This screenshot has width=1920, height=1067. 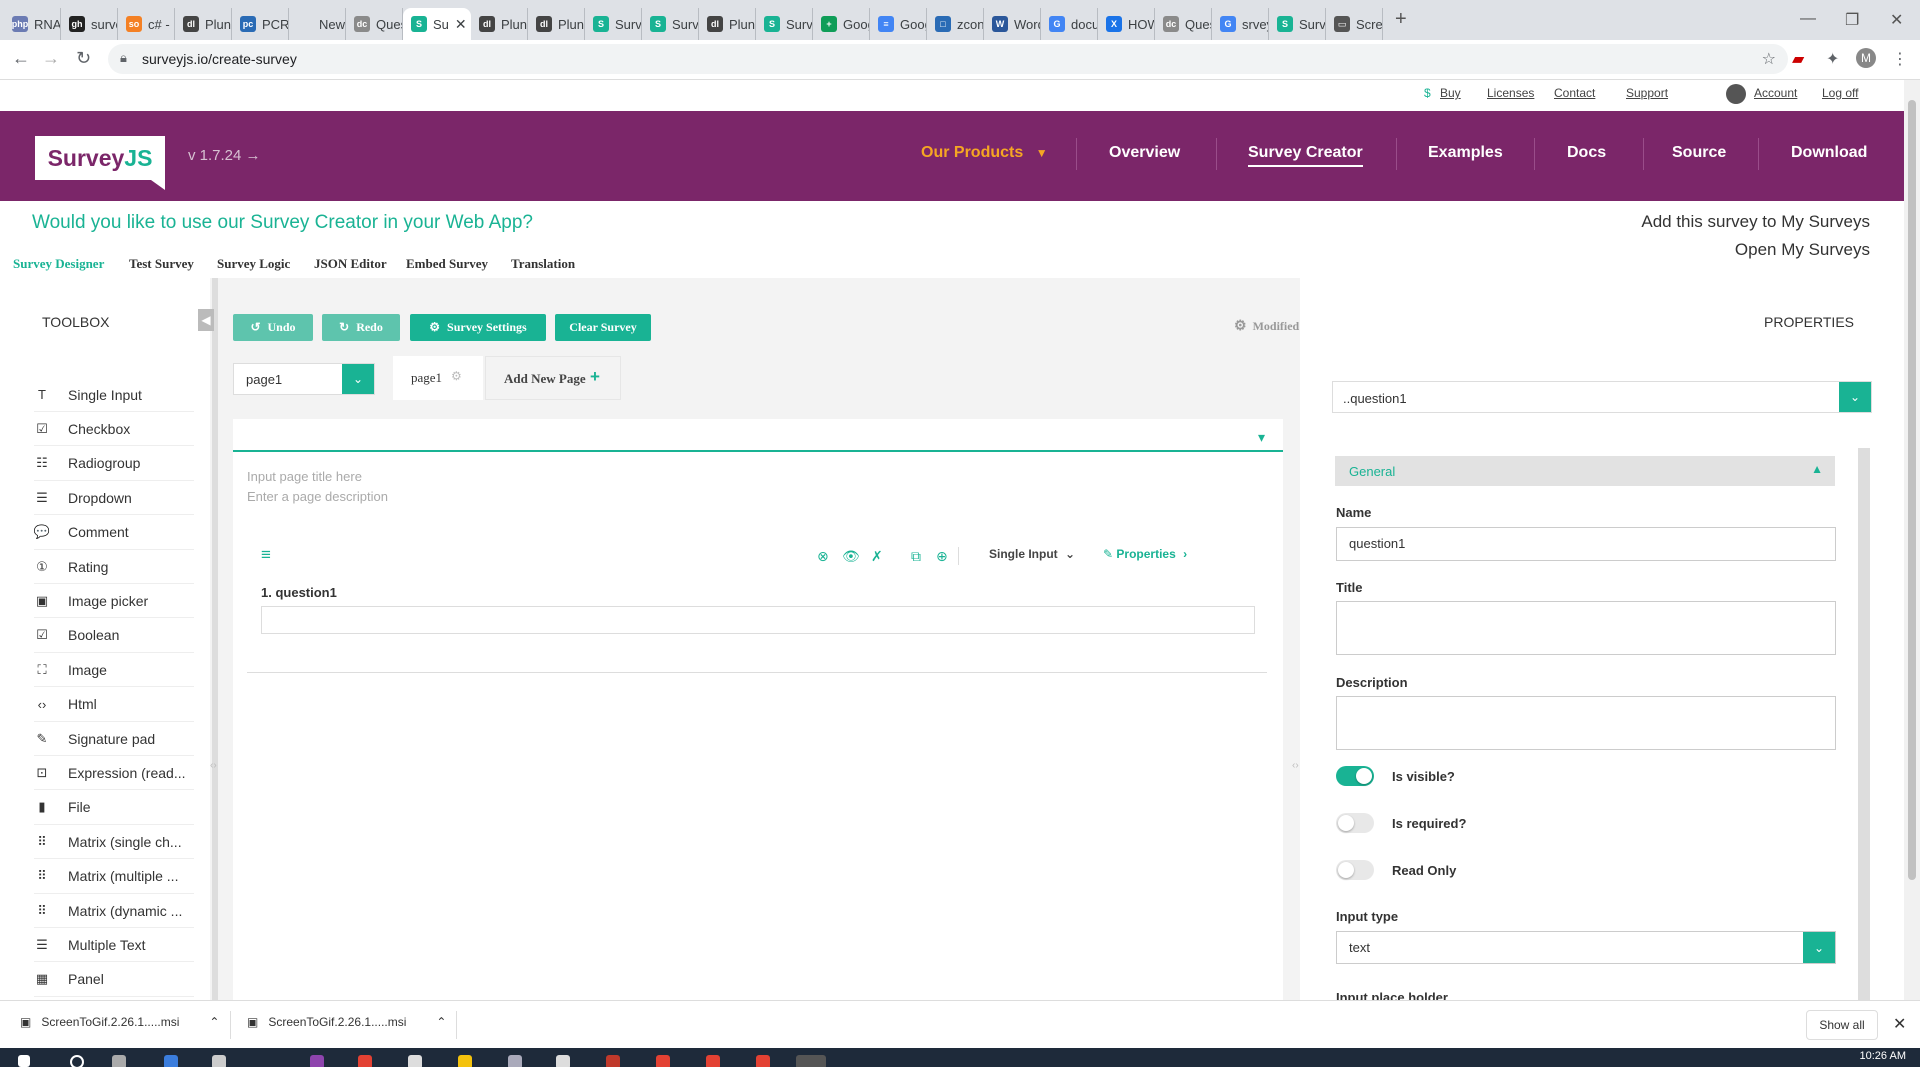 What do you see at coordinates (77, 1061) in the screenshot?
I see `search-icon` at bounding box center [77, 1061].